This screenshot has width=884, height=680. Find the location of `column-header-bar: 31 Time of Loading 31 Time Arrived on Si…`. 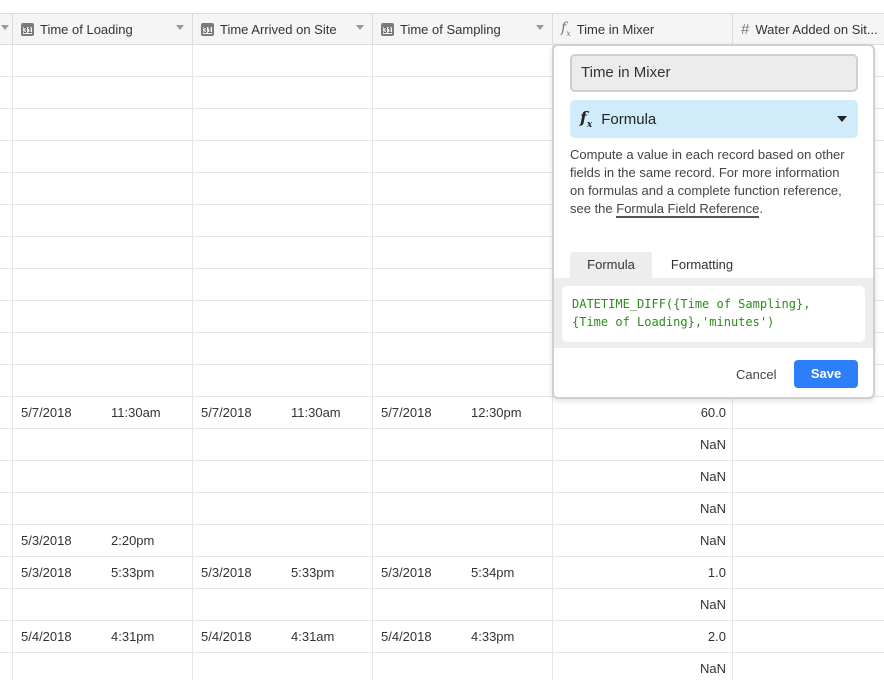

column-header-bar: 31 Time of Loading 31 Time Arrived on Si… is located at coordinates (442, 29).